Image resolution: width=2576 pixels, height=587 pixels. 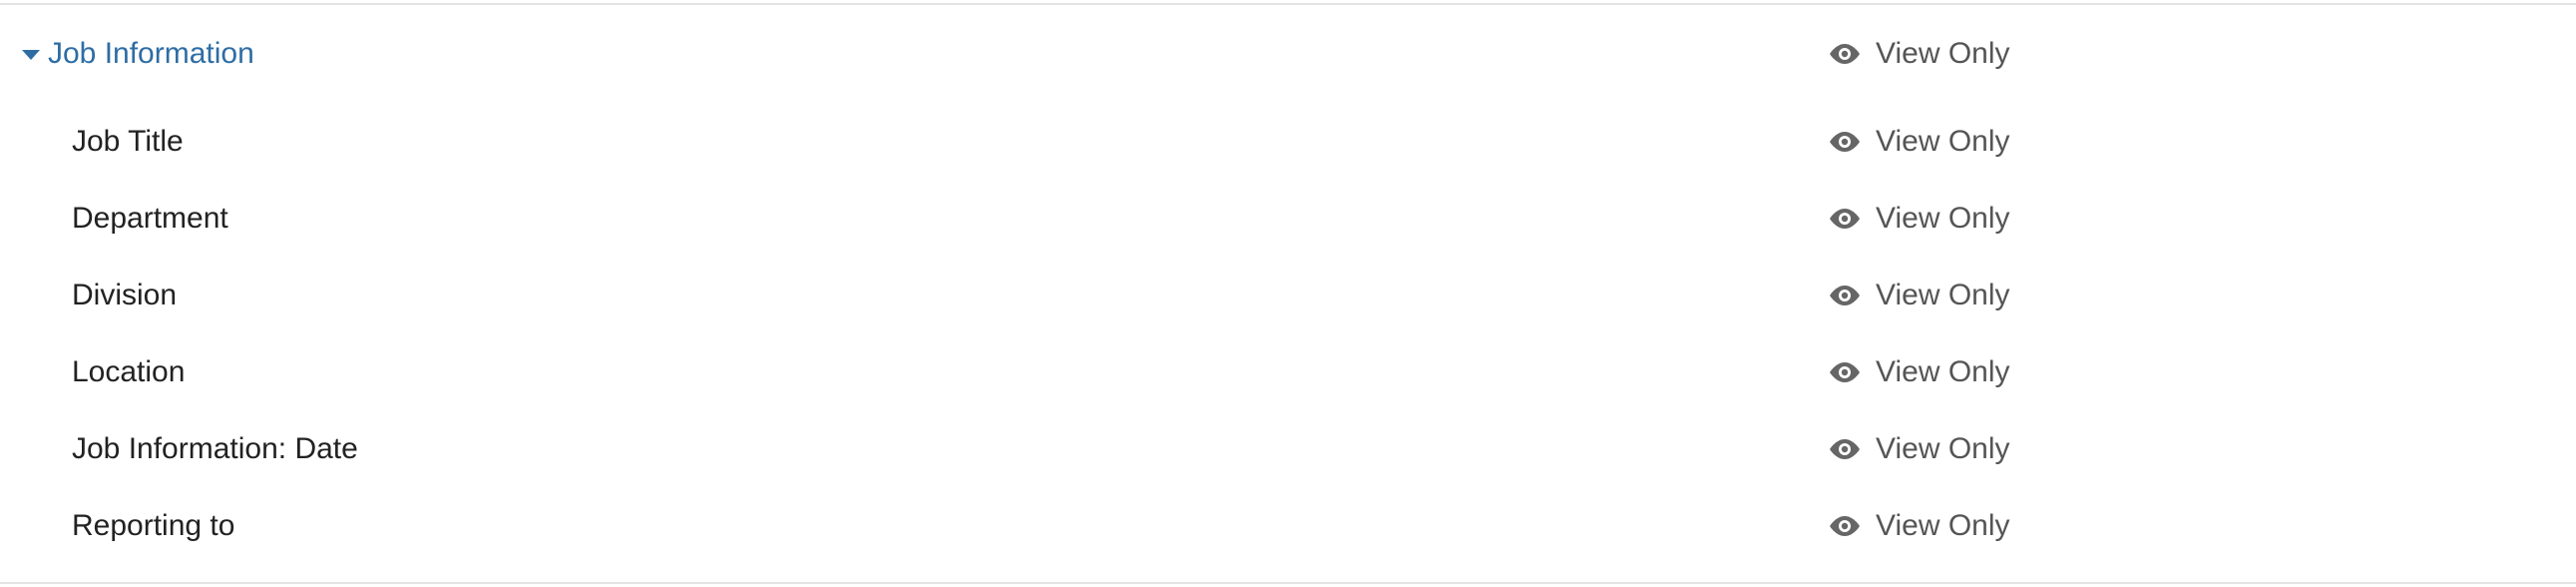 What do you see at coordinates (125, 295) in the screenshot?
I see `field-label: Division` at bounding box center [125, 295].